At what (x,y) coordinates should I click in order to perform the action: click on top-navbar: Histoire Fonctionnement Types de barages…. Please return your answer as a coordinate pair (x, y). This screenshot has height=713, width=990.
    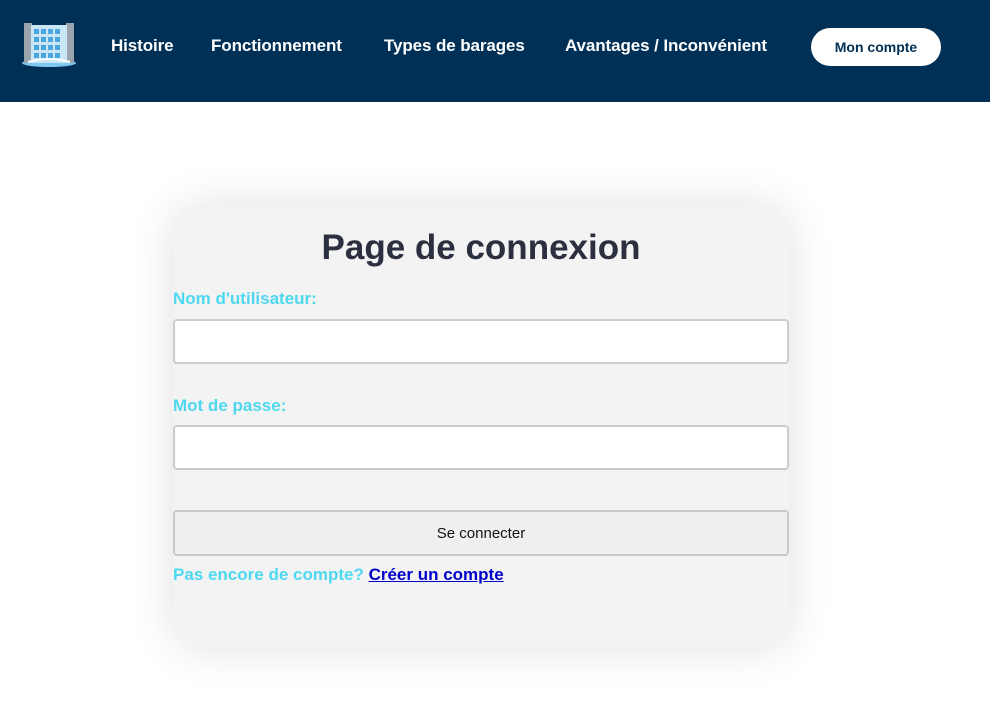
    Looking at the image, I should click on (495, 51).